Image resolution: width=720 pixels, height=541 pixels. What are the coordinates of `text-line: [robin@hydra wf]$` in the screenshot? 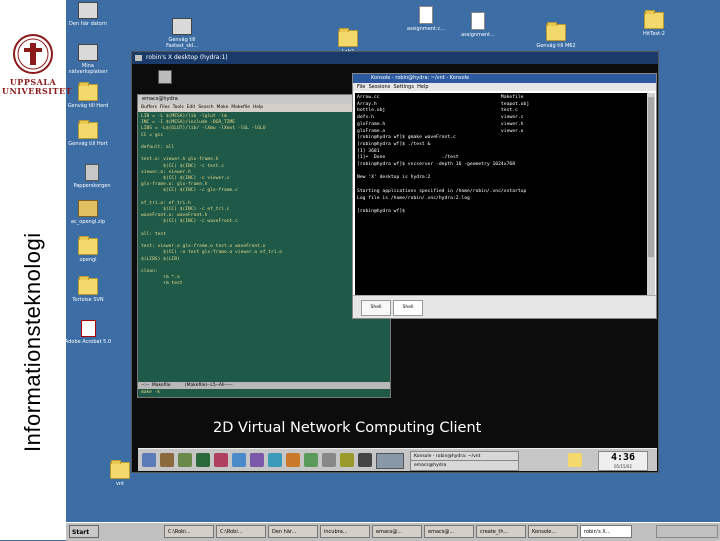 It's located at (382, 211).